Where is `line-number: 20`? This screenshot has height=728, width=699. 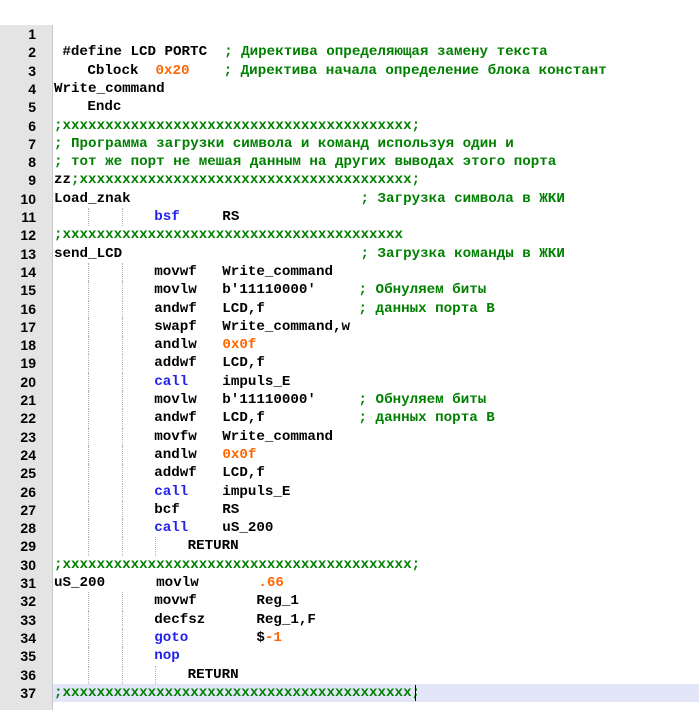
line-number: 20 is located at coordinates (28, 381).